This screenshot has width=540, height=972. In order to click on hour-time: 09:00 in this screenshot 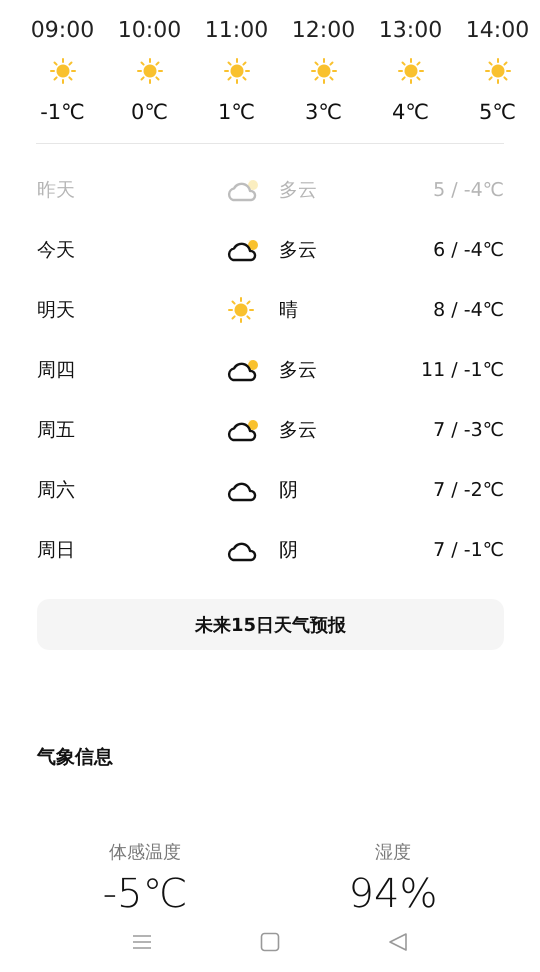, I will do `click(62, 31)`.